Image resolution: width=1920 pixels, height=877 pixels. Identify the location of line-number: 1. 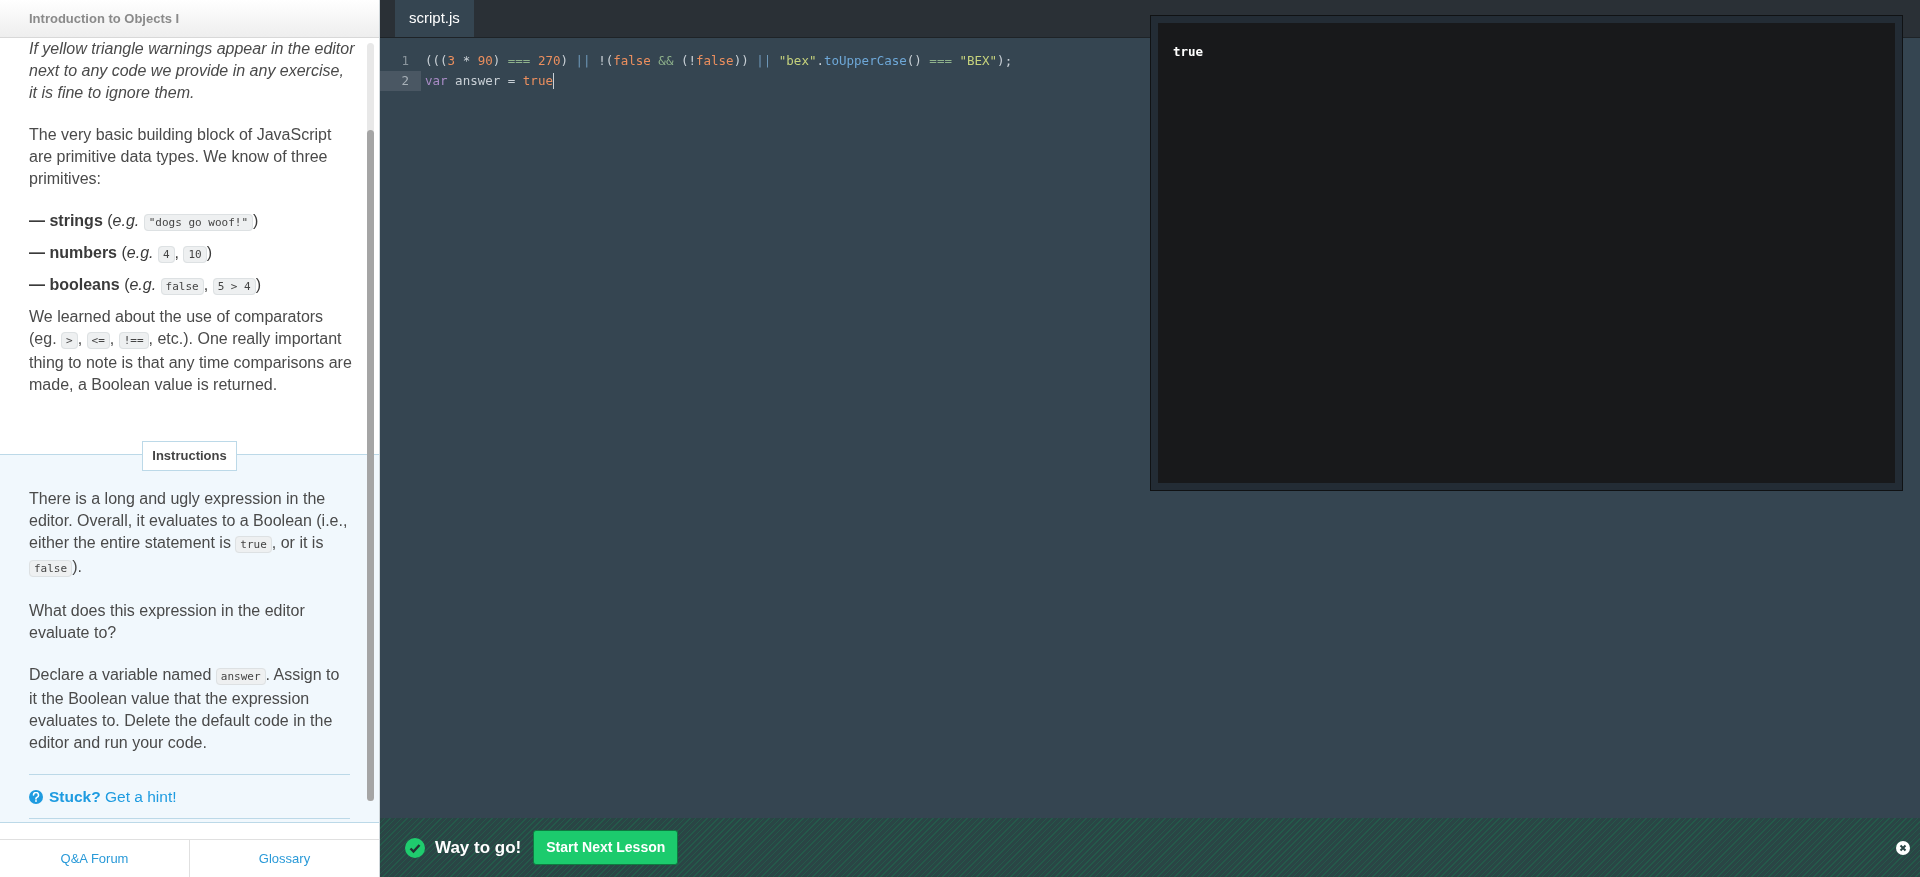
(405, 61).